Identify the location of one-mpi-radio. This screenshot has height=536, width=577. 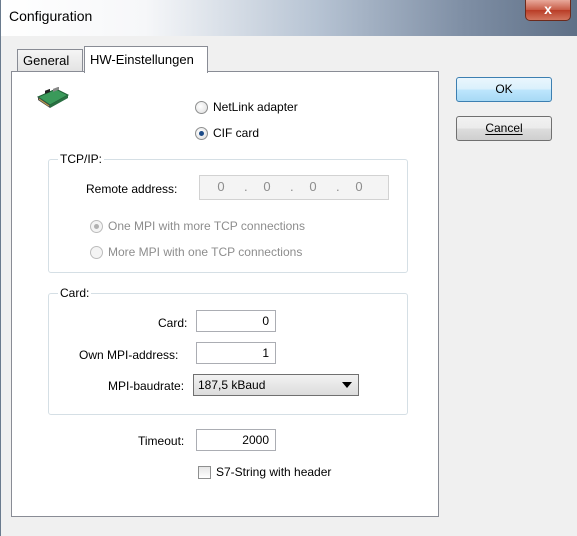
(96, 226).